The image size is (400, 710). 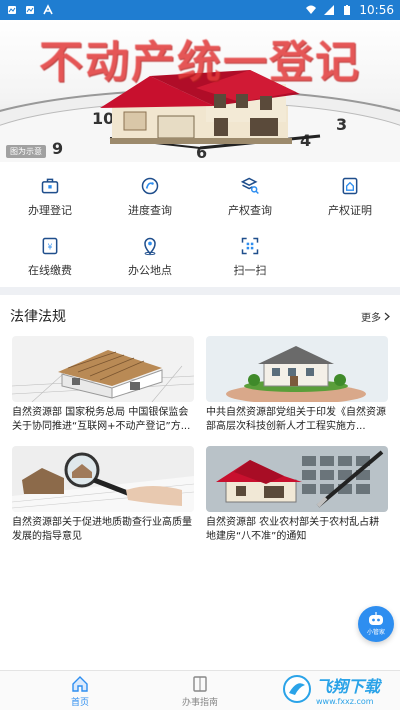 What do you see at coordinates (348, 686) in the screenshot?
I see `watermark-title: 飞翔下载` at bounding box center [348, 686].